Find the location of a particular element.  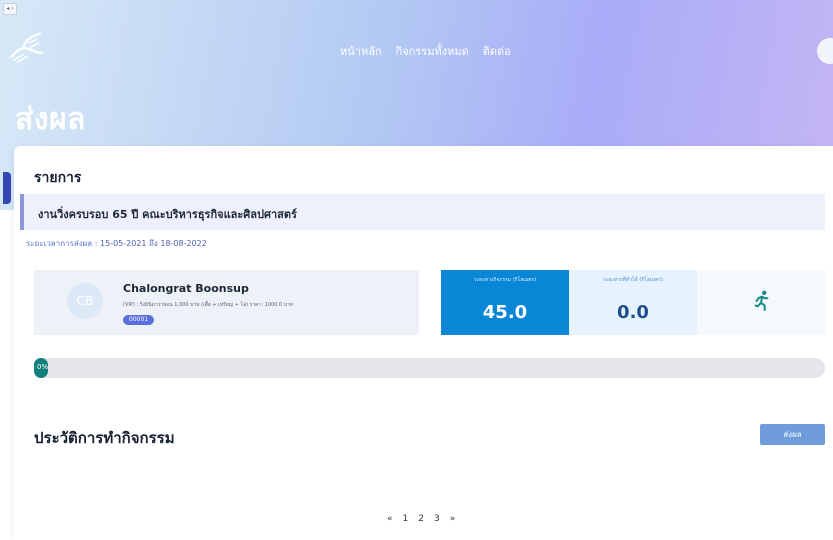

progress-fill: 0% is located at coordinates (41, 368).